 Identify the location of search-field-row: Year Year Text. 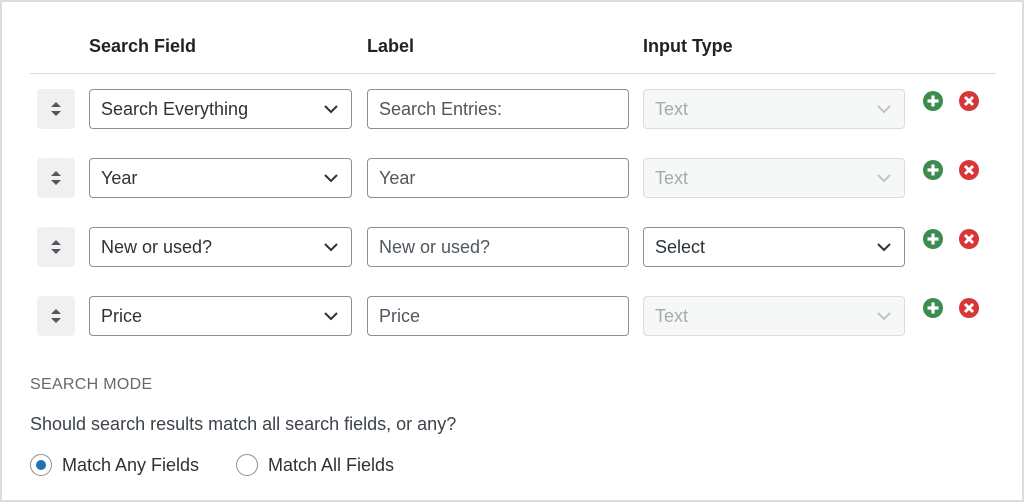
(513, 180).